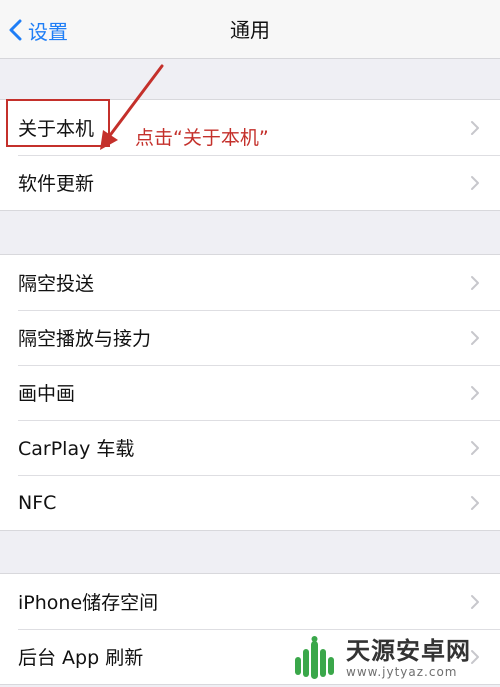 This screenshot has height=687, width=500. I want to click on list-item-nfc: NFC, so click(250, 502).